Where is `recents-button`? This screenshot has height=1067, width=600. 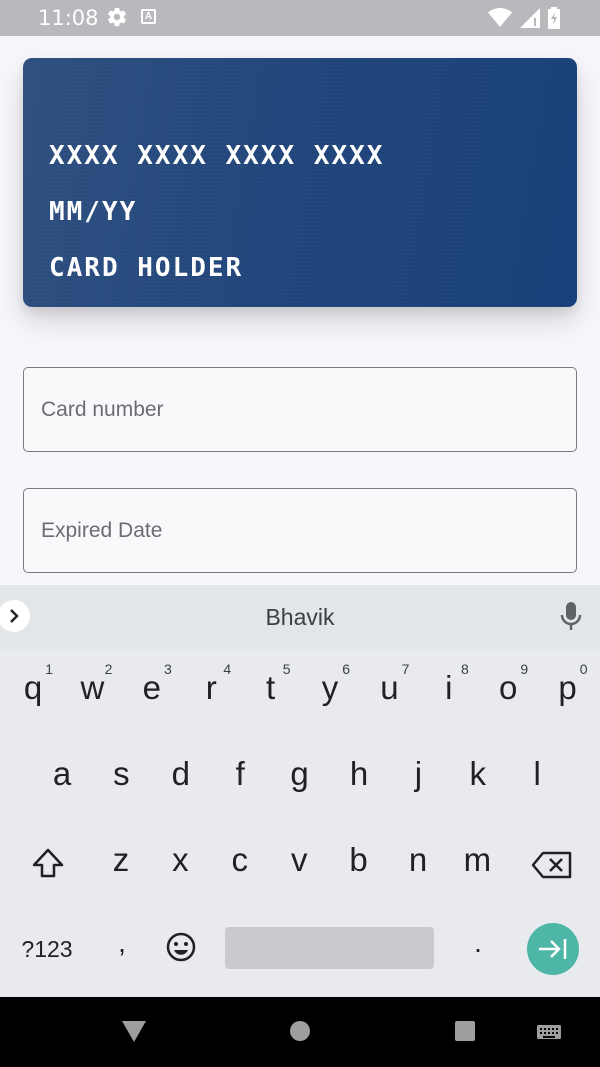
recents-button is located at coordinates (465, 1033).